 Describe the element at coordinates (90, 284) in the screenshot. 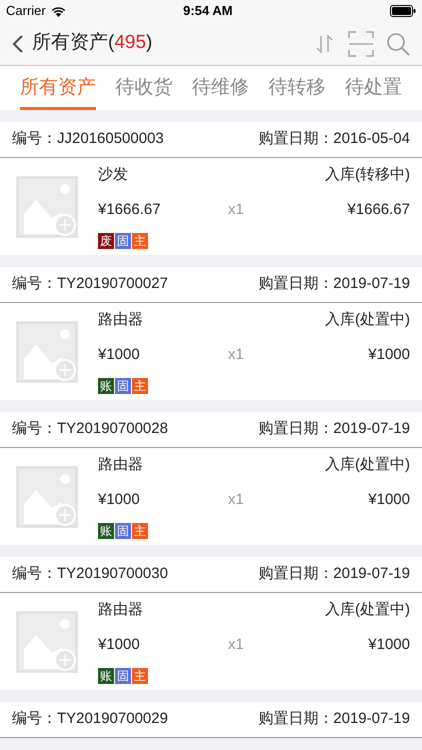

I see `asset-number: 编号：TY20190700027` at that location.